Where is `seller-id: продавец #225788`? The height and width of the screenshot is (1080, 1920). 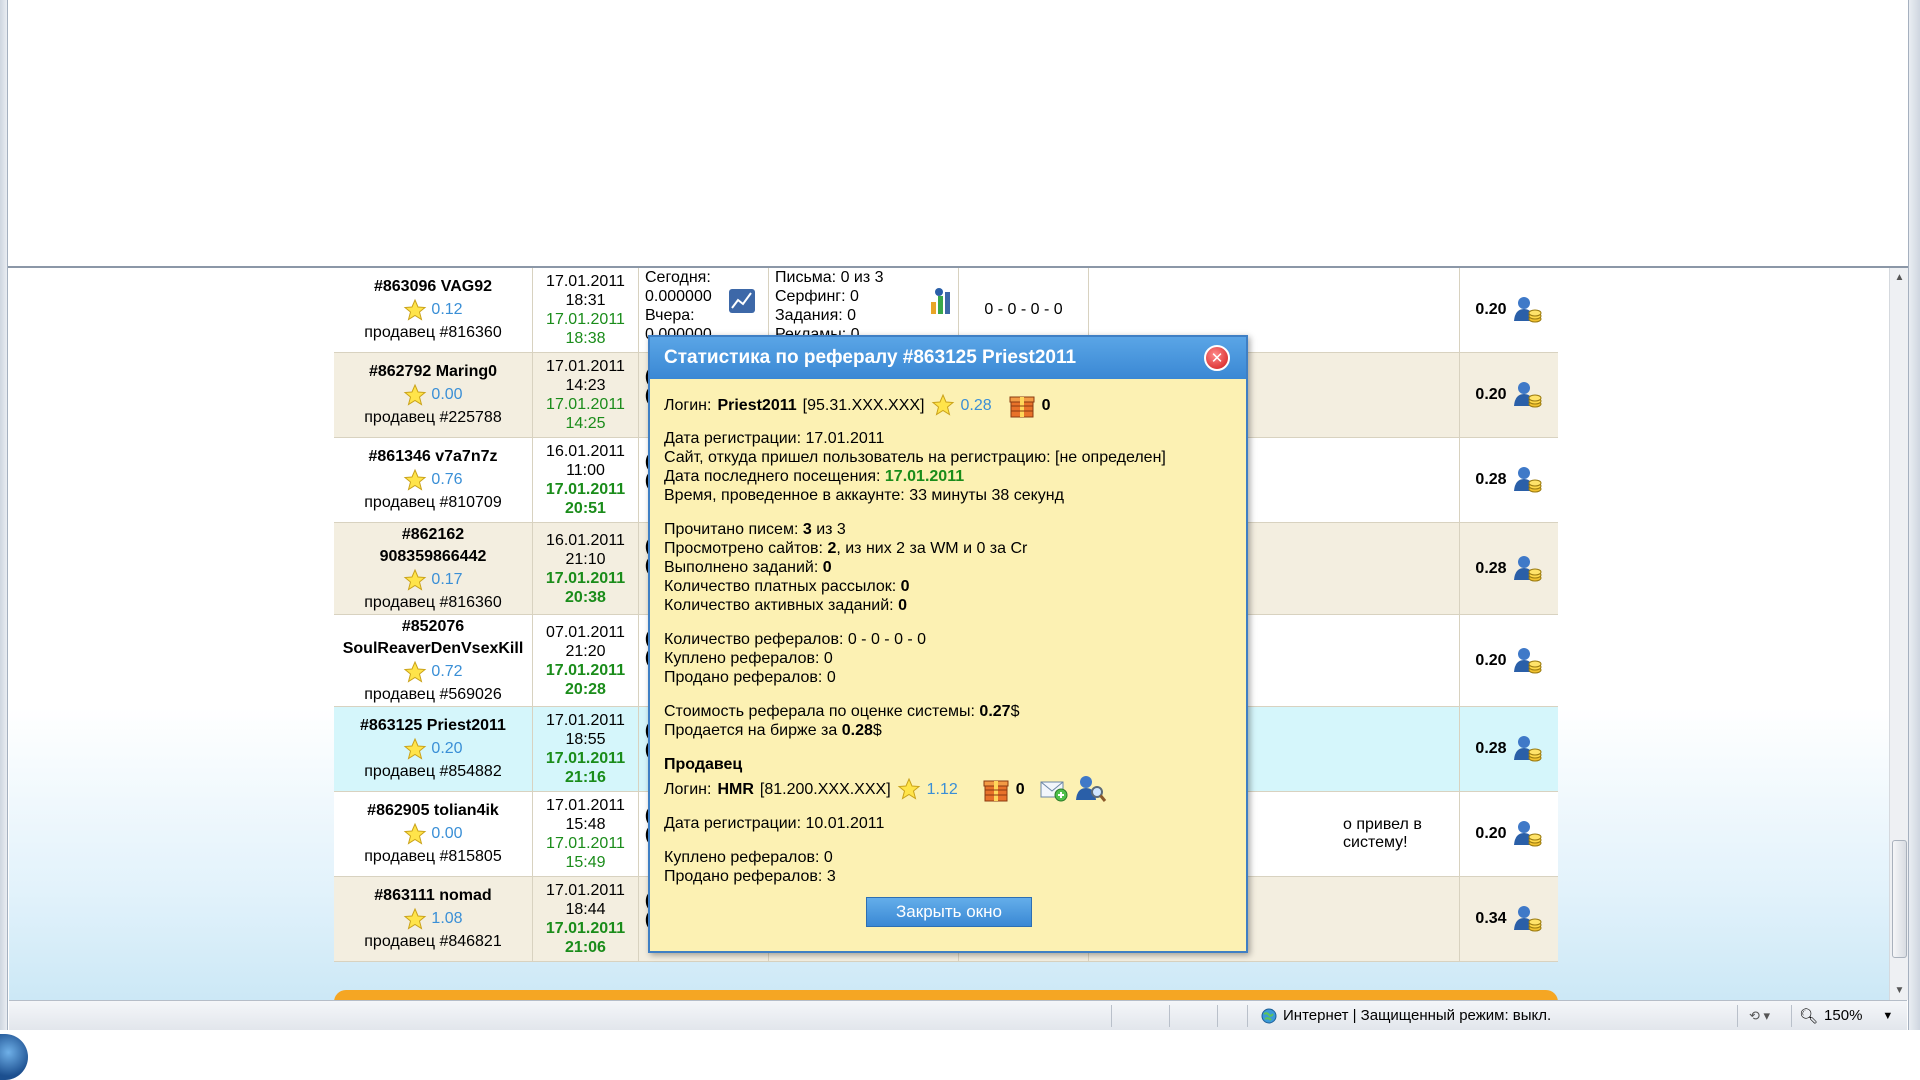 seller-id: продавец #225788 is located at coordinates (433, 417).